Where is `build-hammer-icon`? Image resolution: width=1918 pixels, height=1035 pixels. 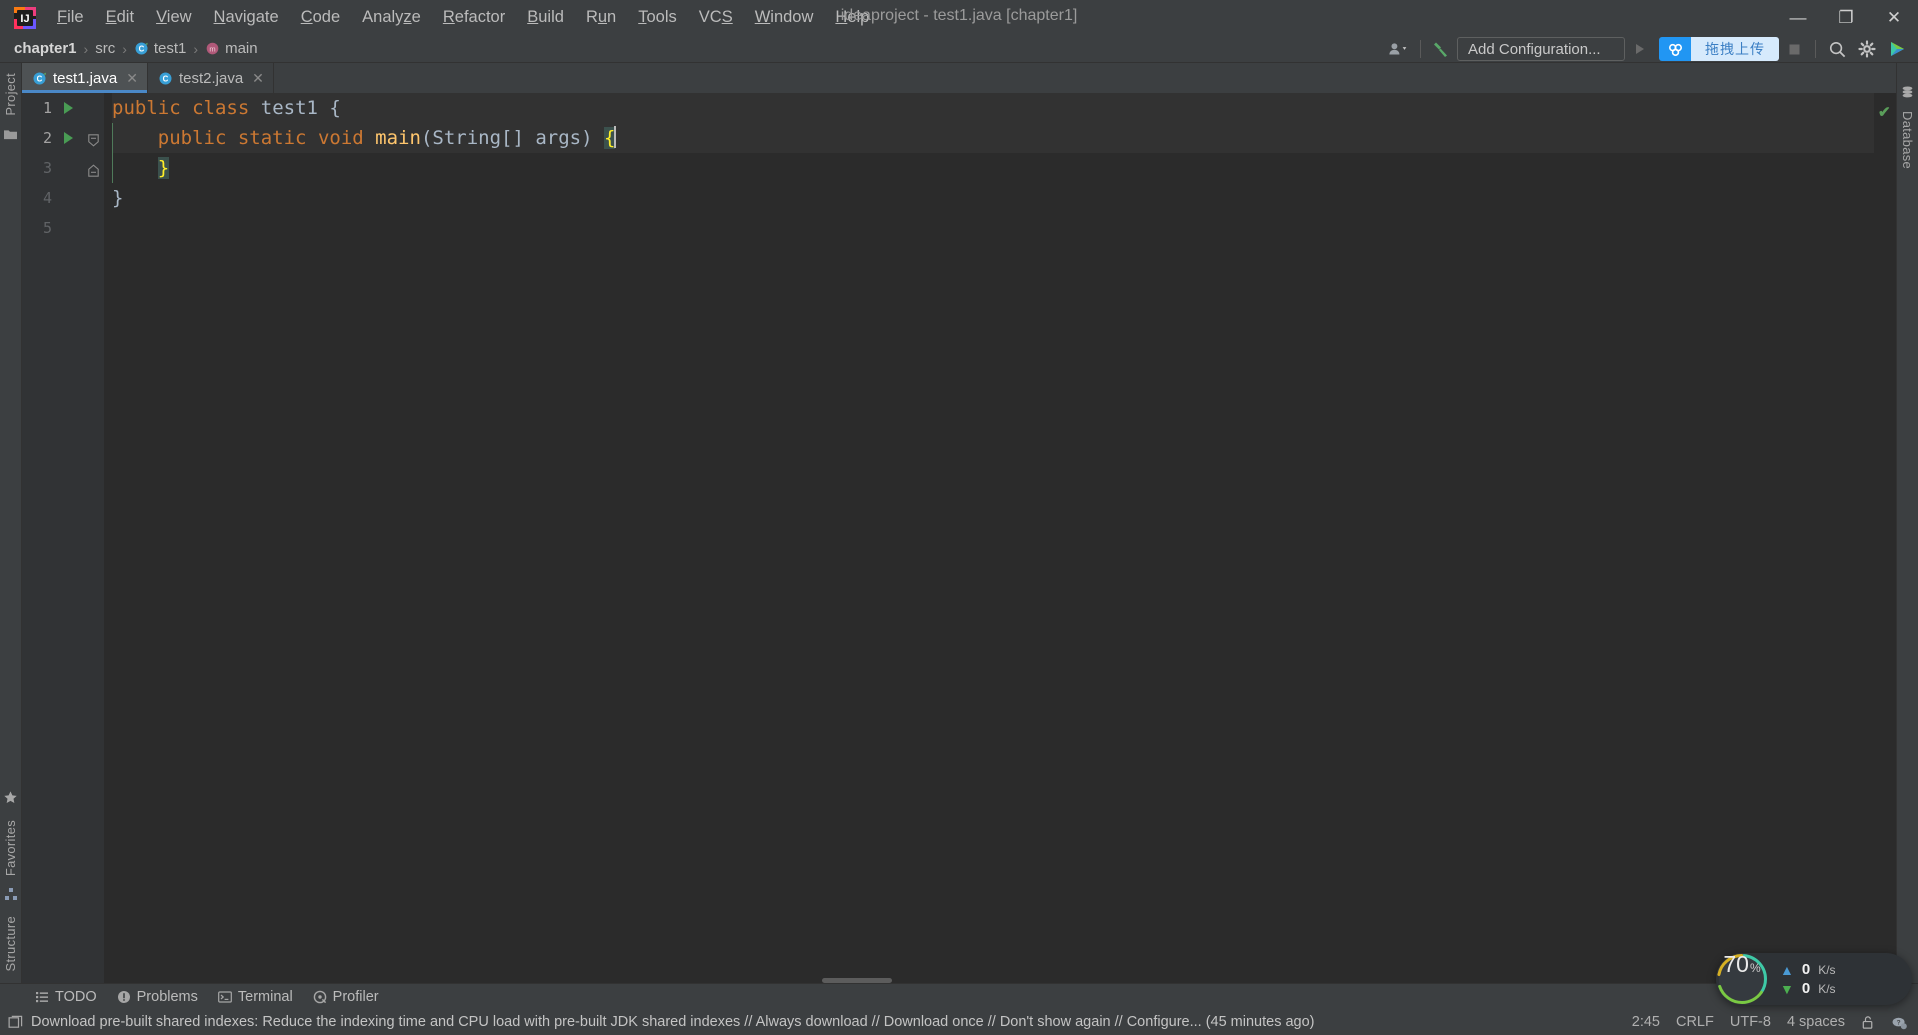
build-hammer-icon is located at coordinates (1442, 49).